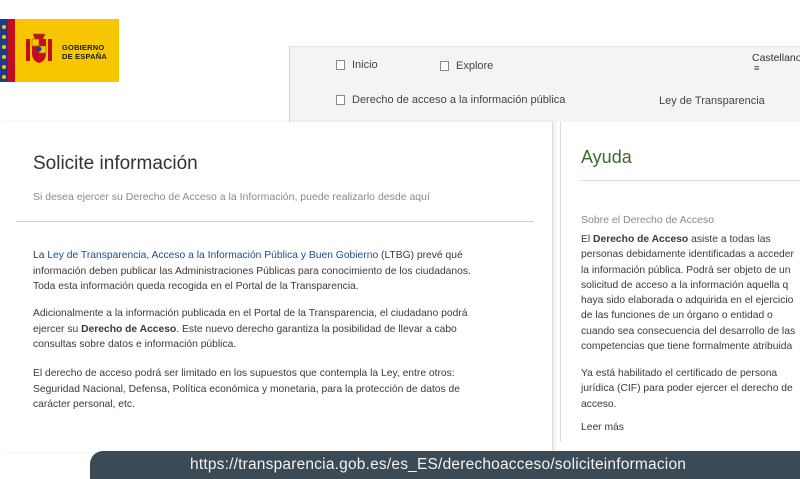 This screenshot has width=800, height=479. I want to click on help-section-title: Sobre el Derecho de Acceso, so click(648, 220).